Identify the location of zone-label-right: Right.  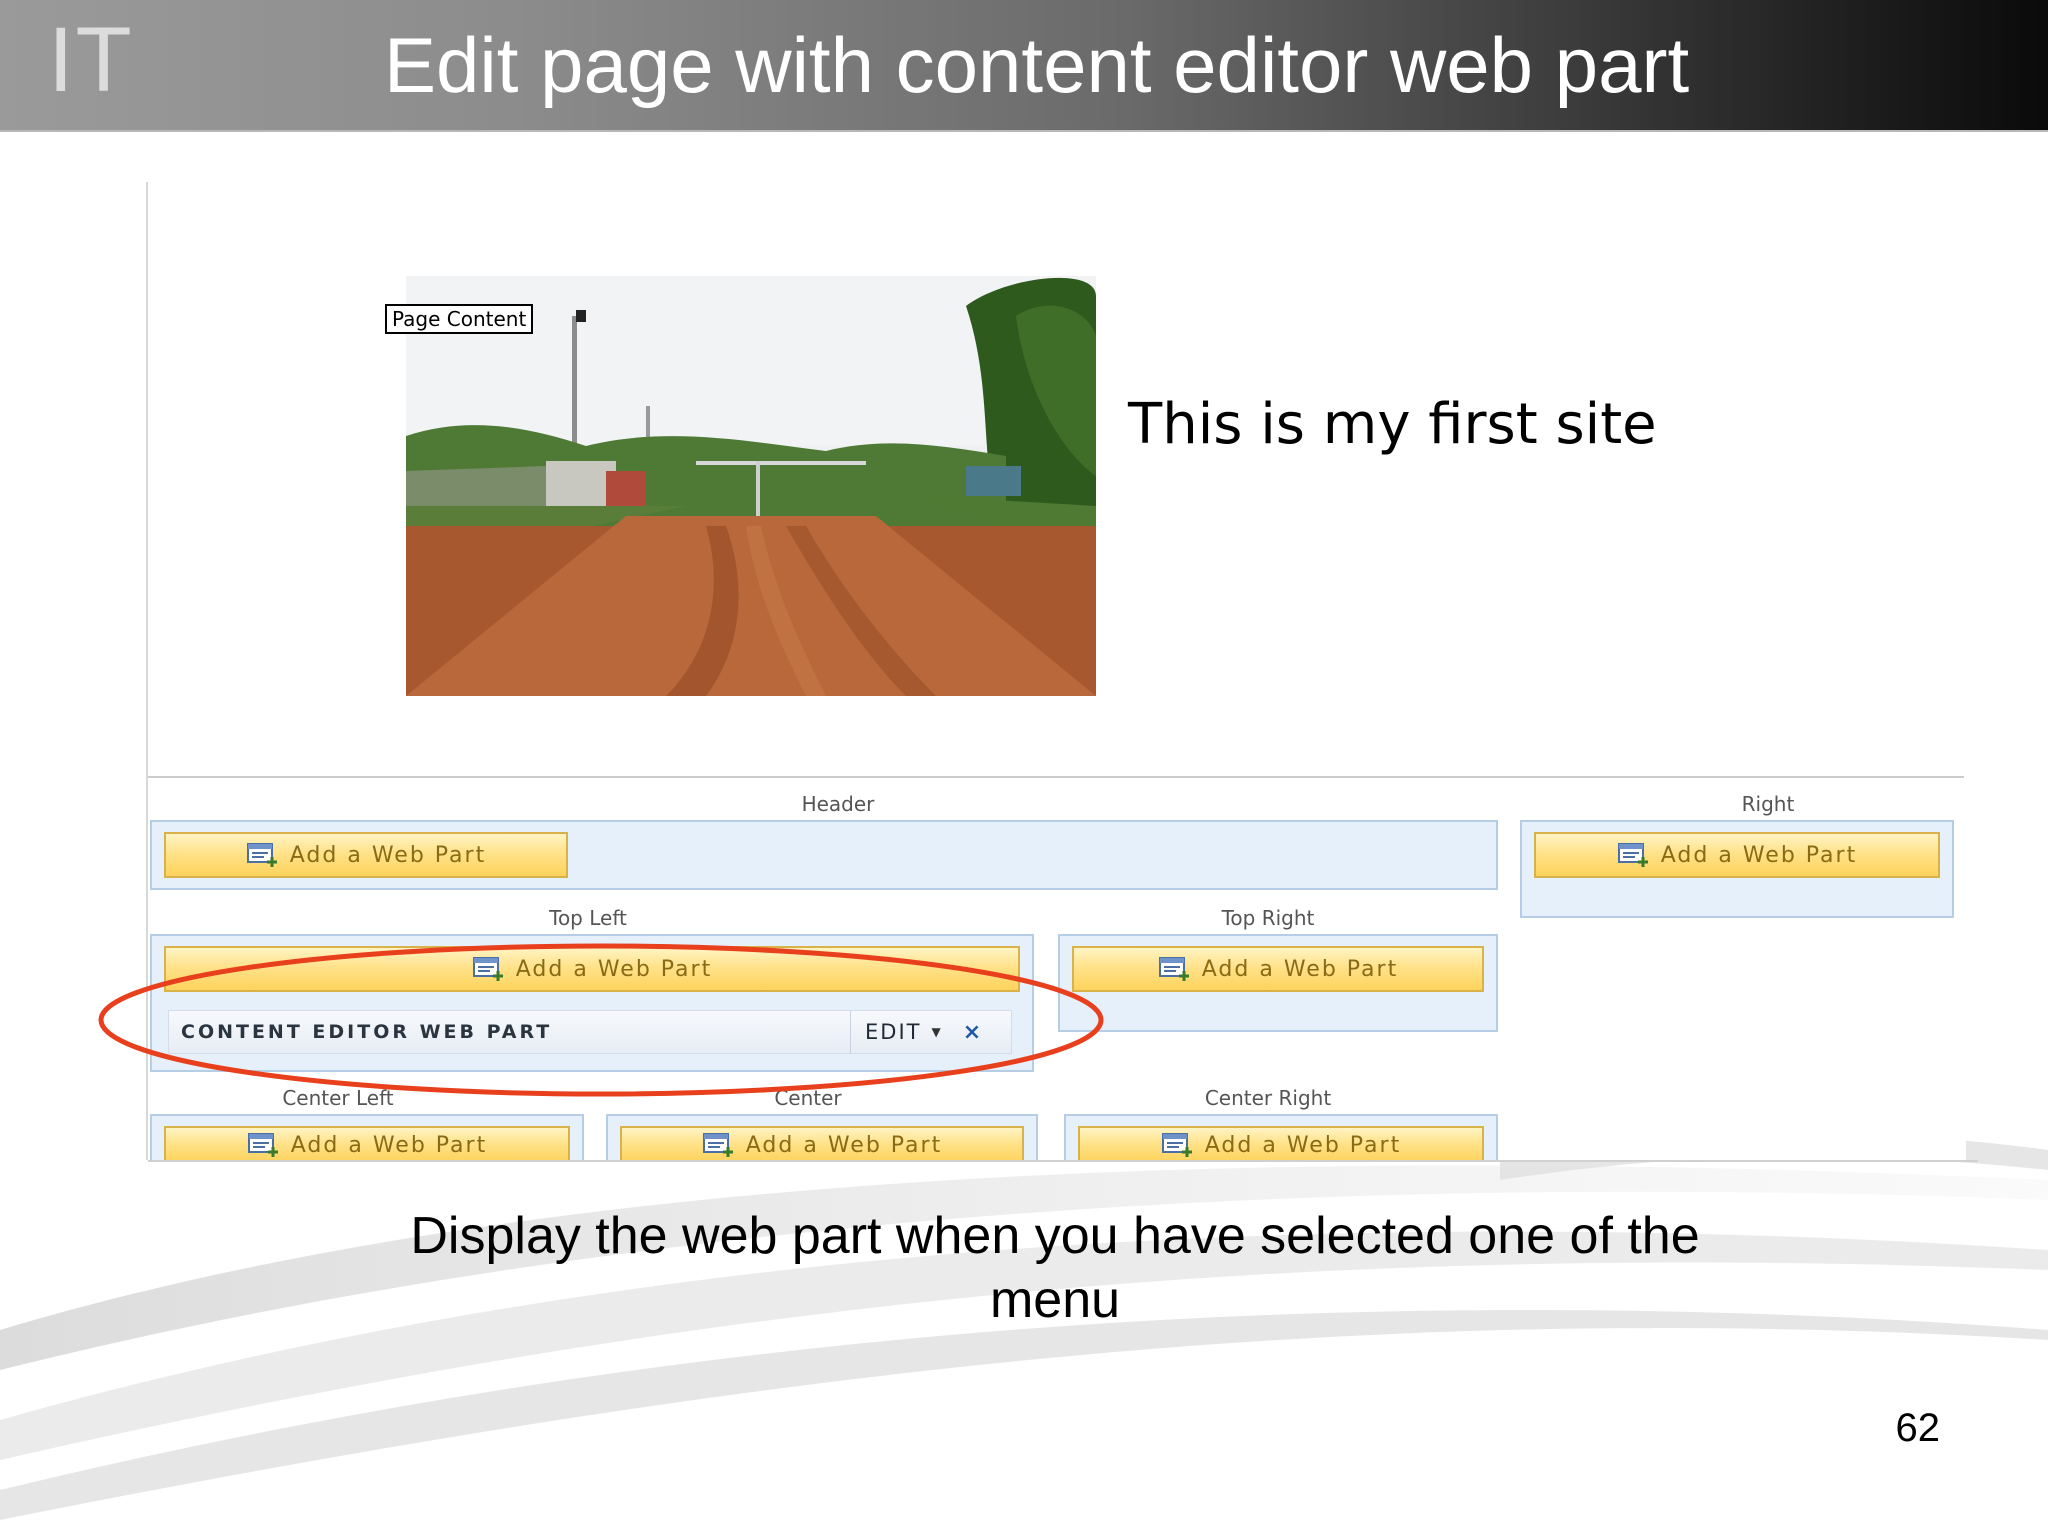
(1768, 804).